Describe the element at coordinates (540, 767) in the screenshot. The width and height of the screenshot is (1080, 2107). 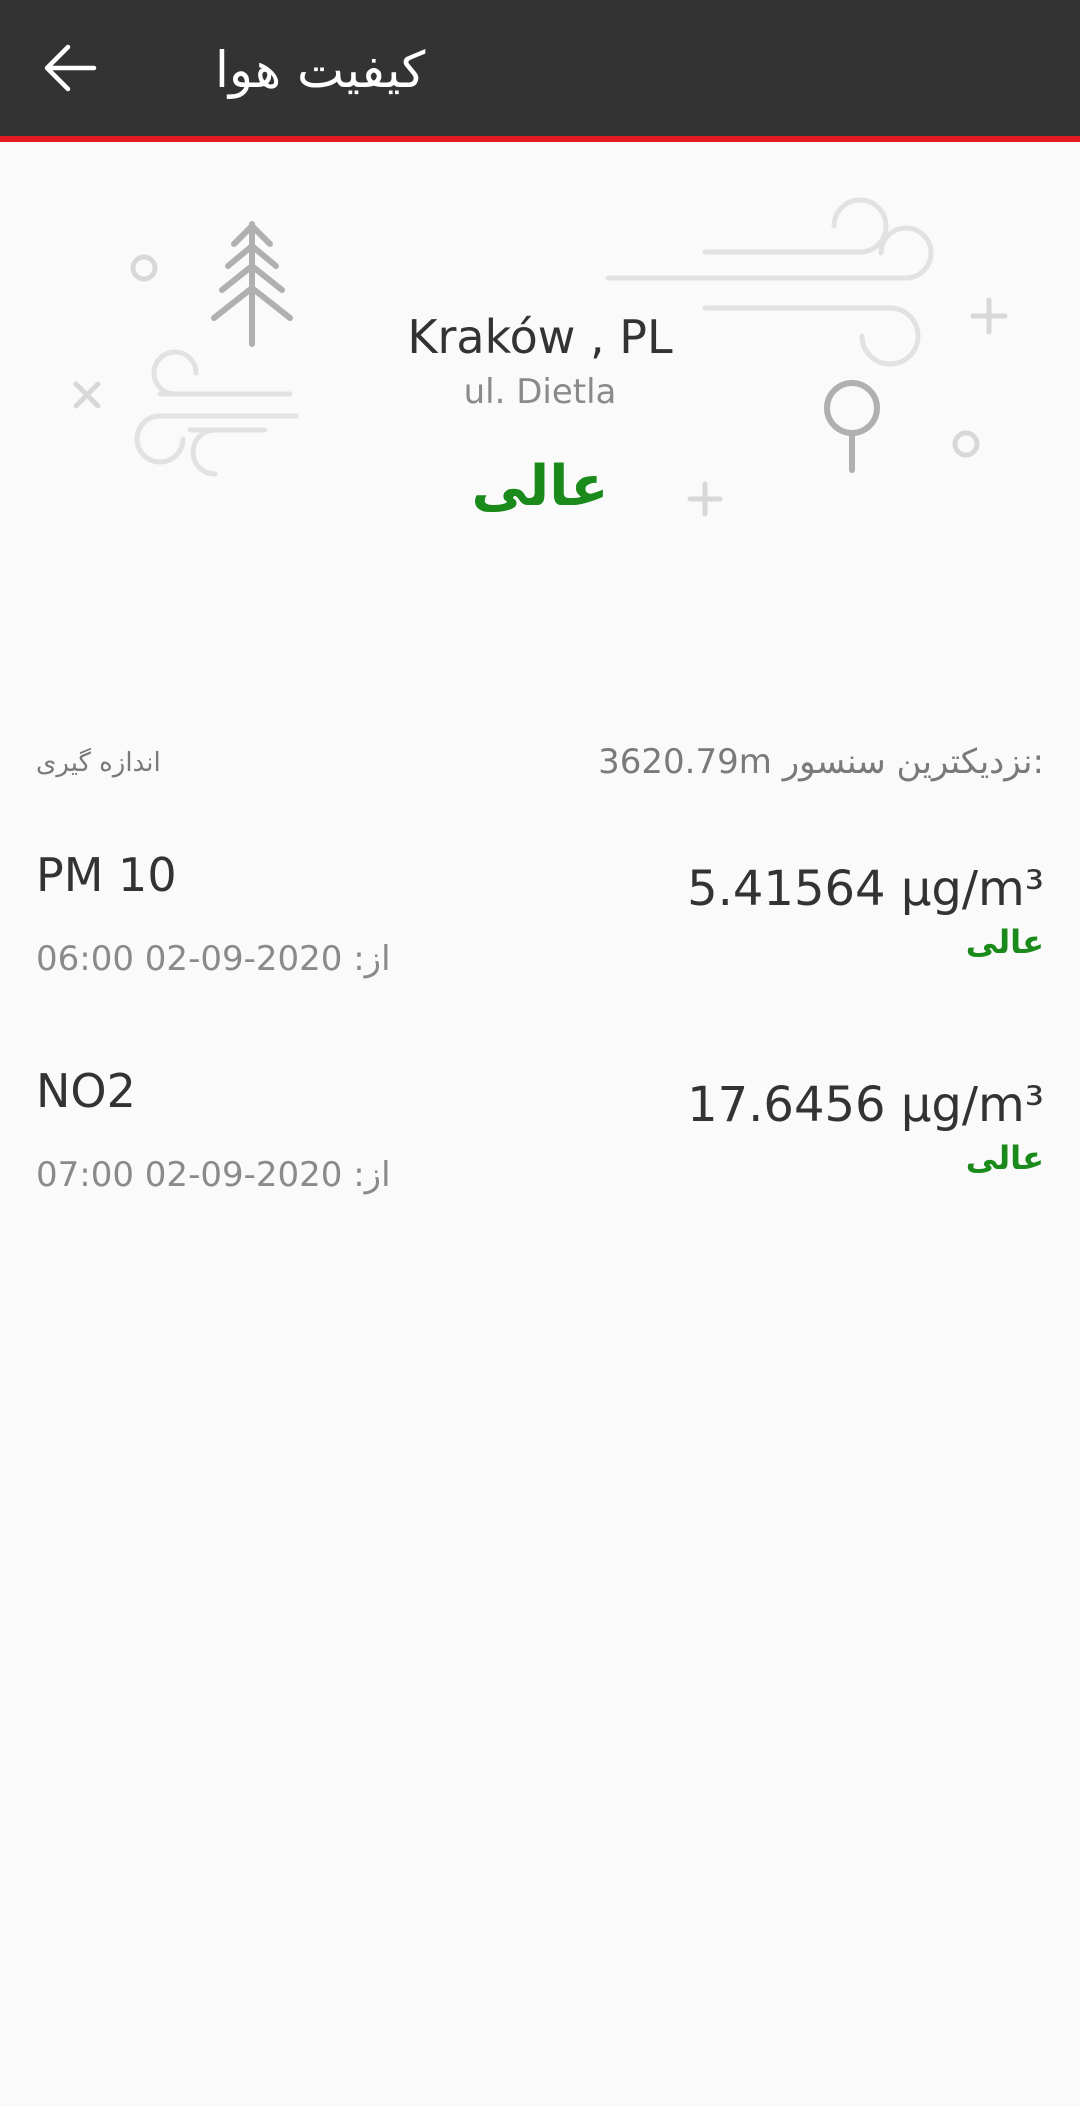
I see `sensor-info: اندازه گیری 3620.79m نزدیکترین سنسور:` at that location.